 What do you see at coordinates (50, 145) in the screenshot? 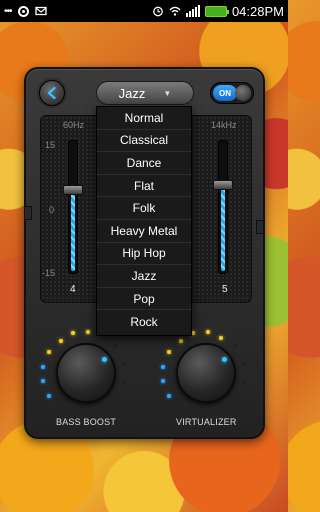
I see `db-label-max: 15` at bounding box center [50, 145].